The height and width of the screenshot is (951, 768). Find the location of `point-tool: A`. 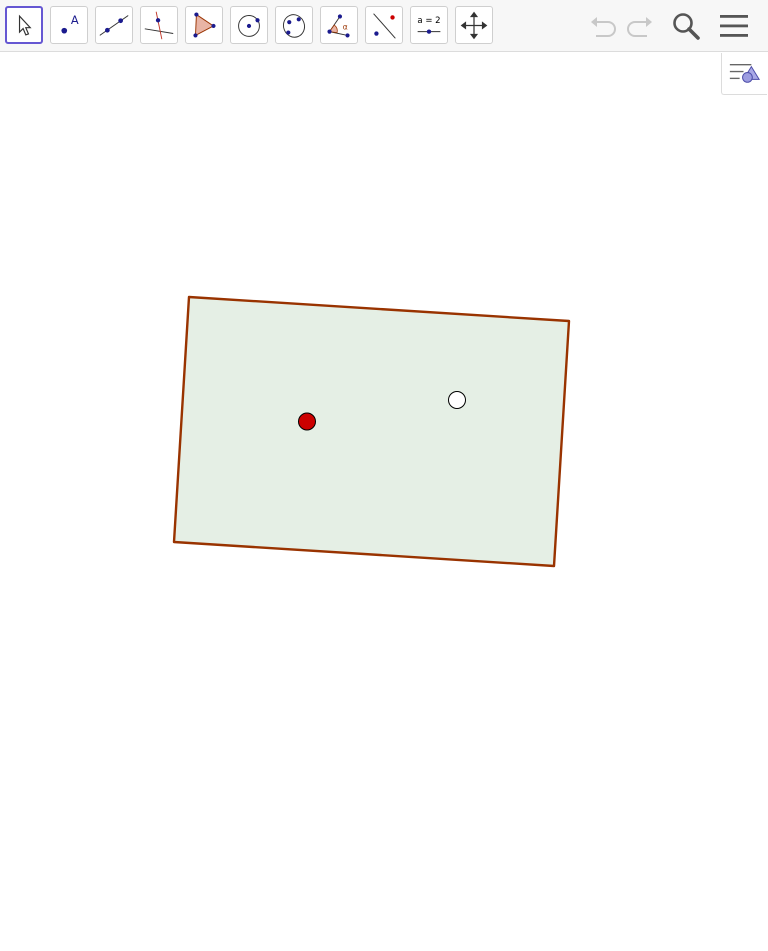

point-tool: A is located at coordinates (69, 25).